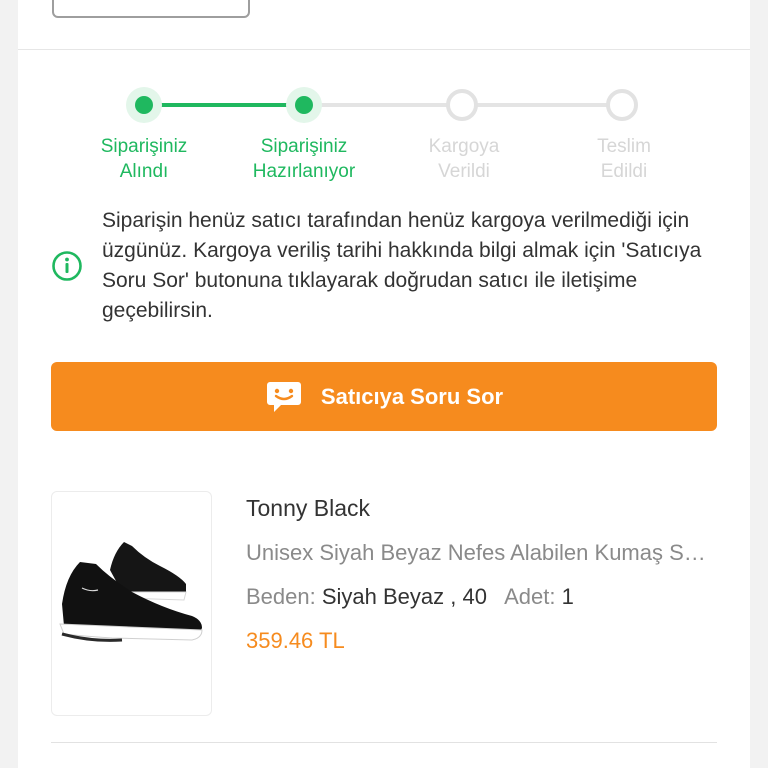 The image size is (768, 768). What do you see at coordinates (67, 266) in the screenshot?
I see `info-circle-icon` at bounding box center [67, 266].